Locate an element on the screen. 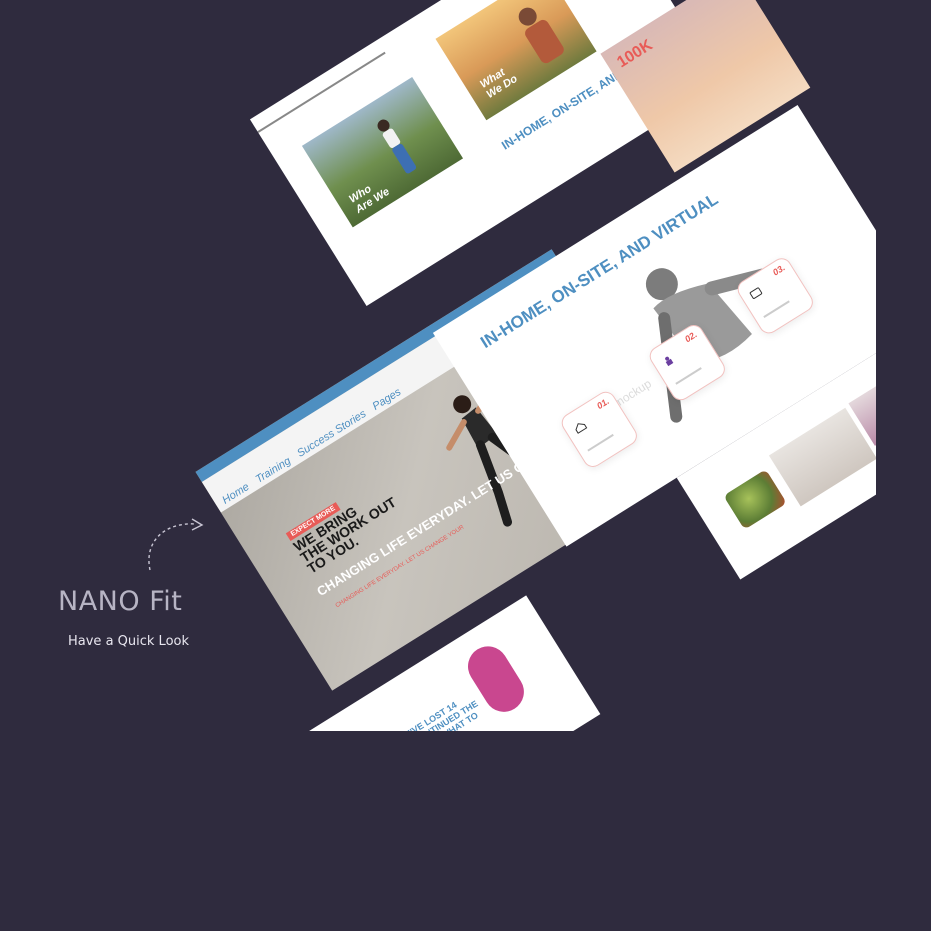  step-number: 03. is located at coordinates (778, 270).